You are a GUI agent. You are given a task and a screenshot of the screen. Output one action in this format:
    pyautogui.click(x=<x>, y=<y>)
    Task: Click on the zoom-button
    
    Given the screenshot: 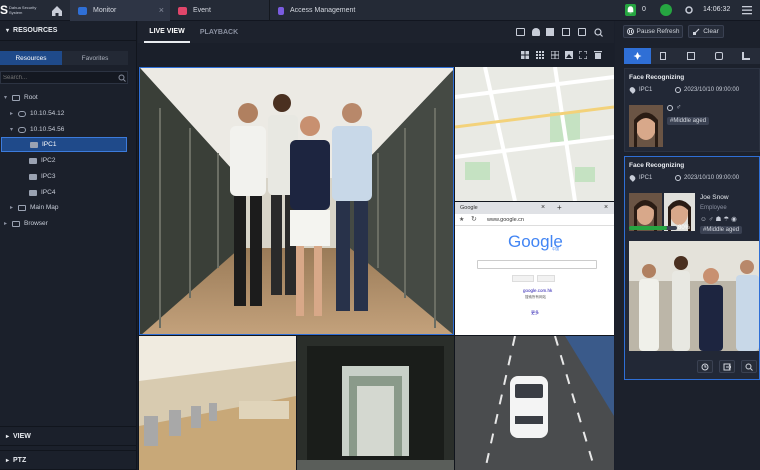 What is the action you would take?
    pyautogui.click(x=598, y=32)
    